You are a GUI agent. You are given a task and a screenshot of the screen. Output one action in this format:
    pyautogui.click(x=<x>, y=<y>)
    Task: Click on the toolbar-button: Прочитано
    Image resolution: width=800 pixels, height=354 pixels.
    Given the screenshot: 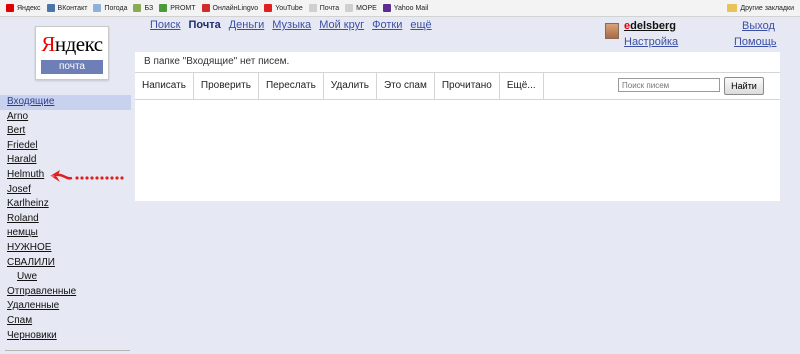 What is the action you would take?
    pyautogui.click(x=467, y=86)
    